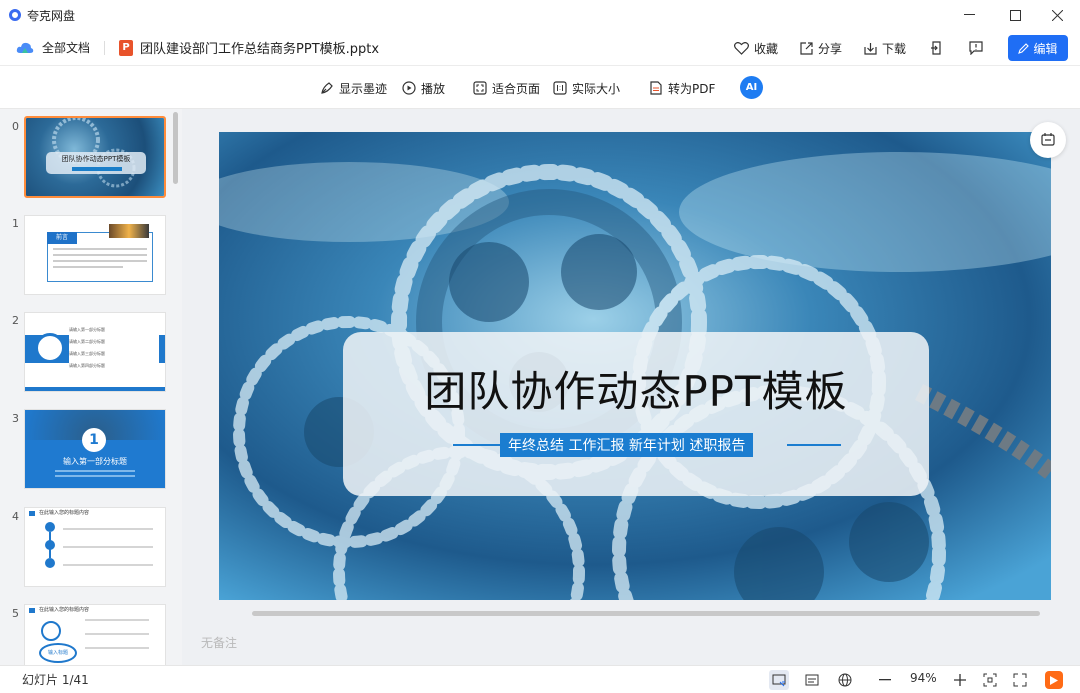 The width and height of the screenshot is (1080, 693). Describe the element at coordinates (636, 391) in the screenshot. I see `slide-title: 团队协作动态PPT模板` at that location.